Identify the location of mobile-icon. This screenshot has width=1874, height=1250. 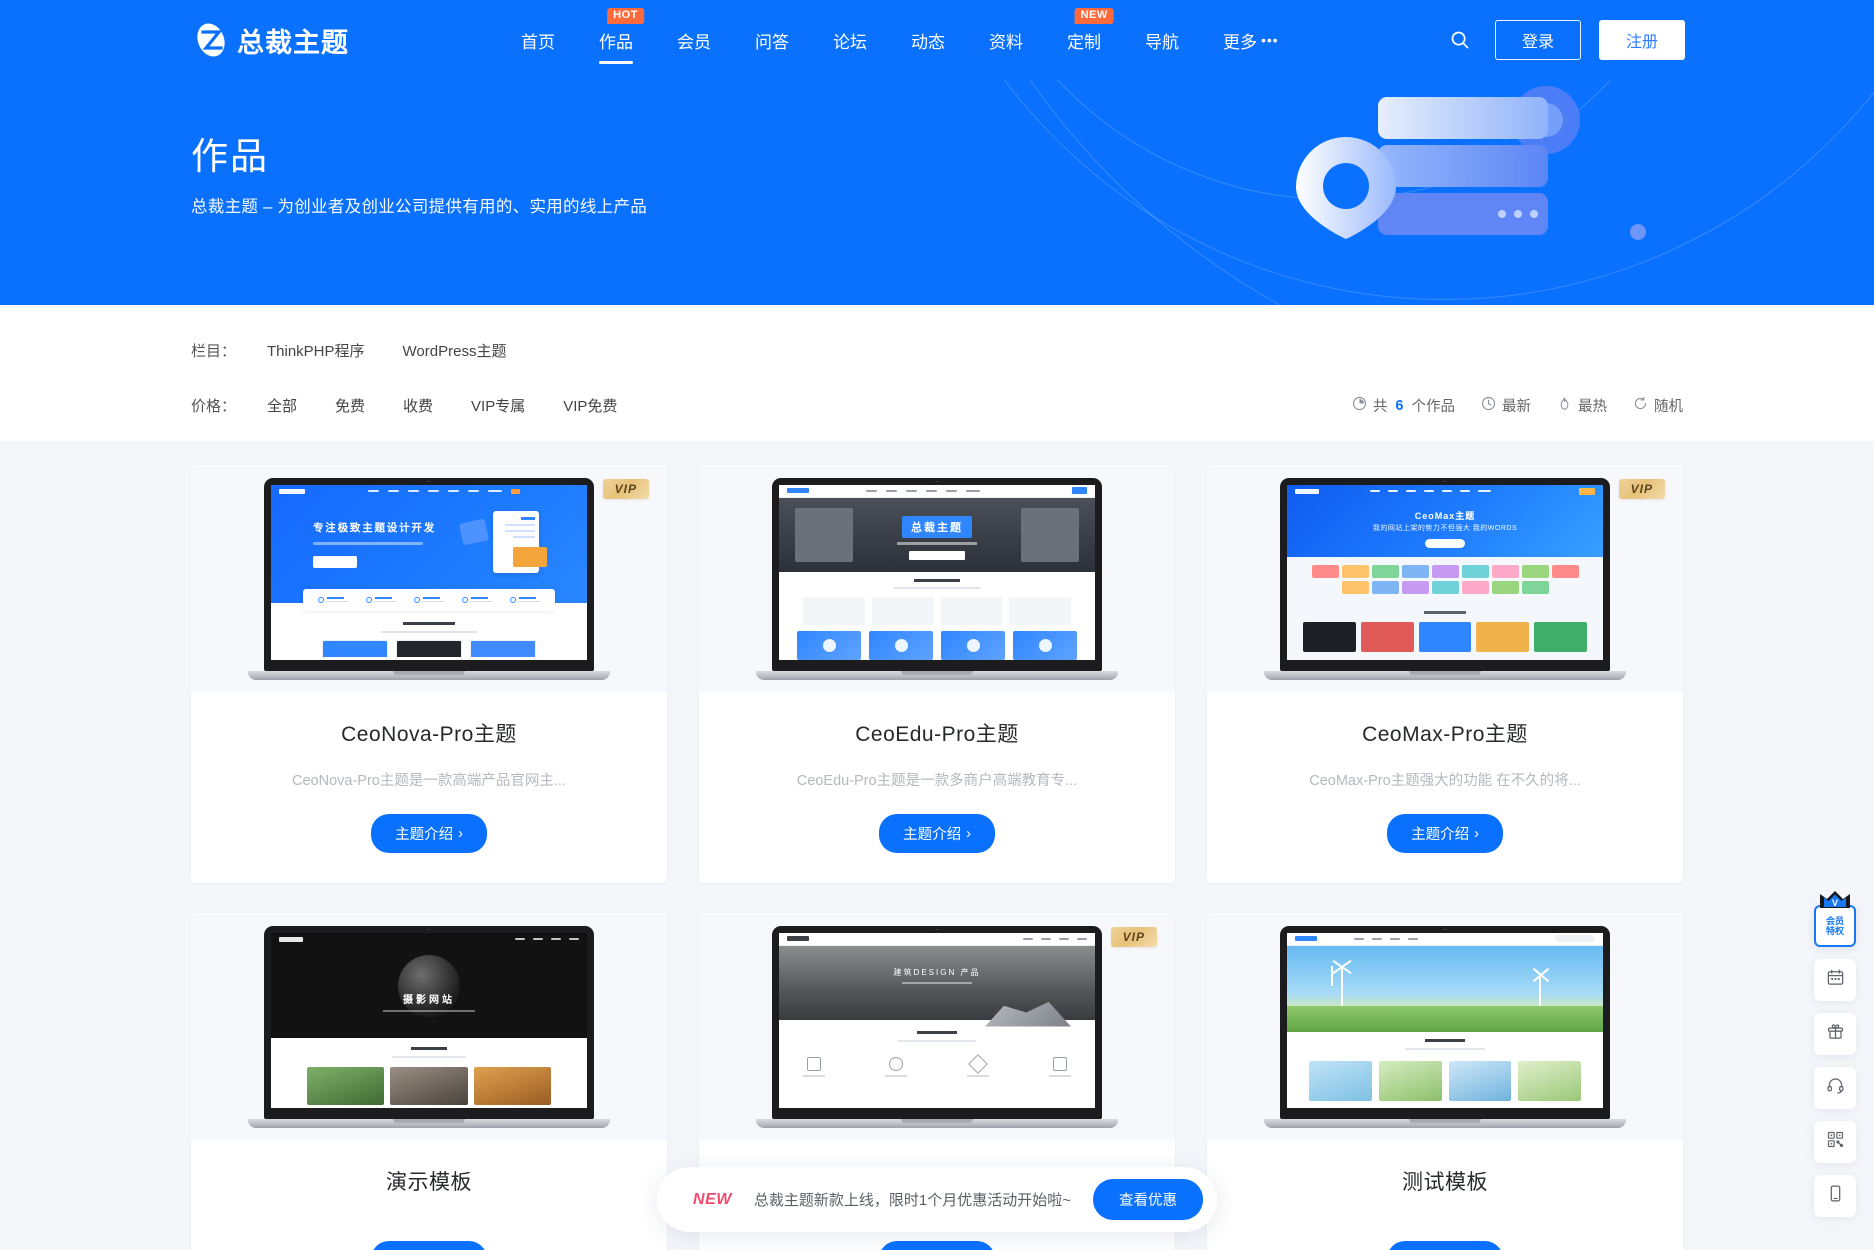
(1835, 1196).